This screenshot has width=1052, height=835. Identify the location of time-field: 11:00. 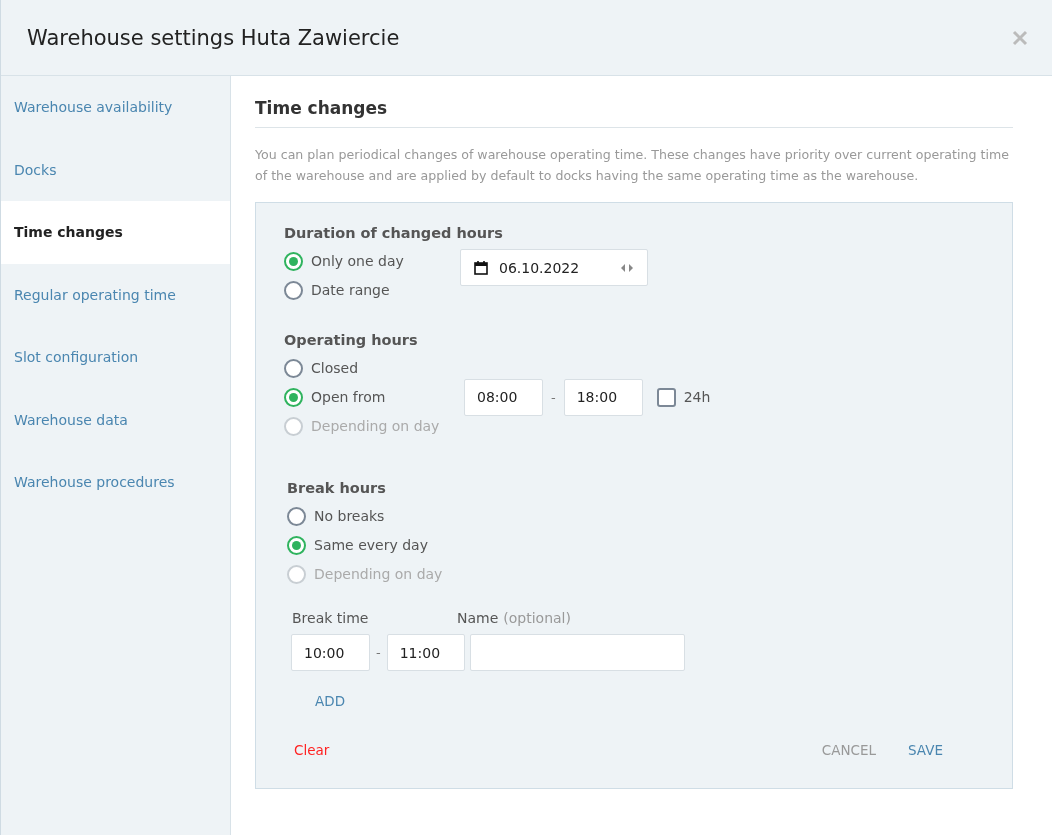
(425, 652).